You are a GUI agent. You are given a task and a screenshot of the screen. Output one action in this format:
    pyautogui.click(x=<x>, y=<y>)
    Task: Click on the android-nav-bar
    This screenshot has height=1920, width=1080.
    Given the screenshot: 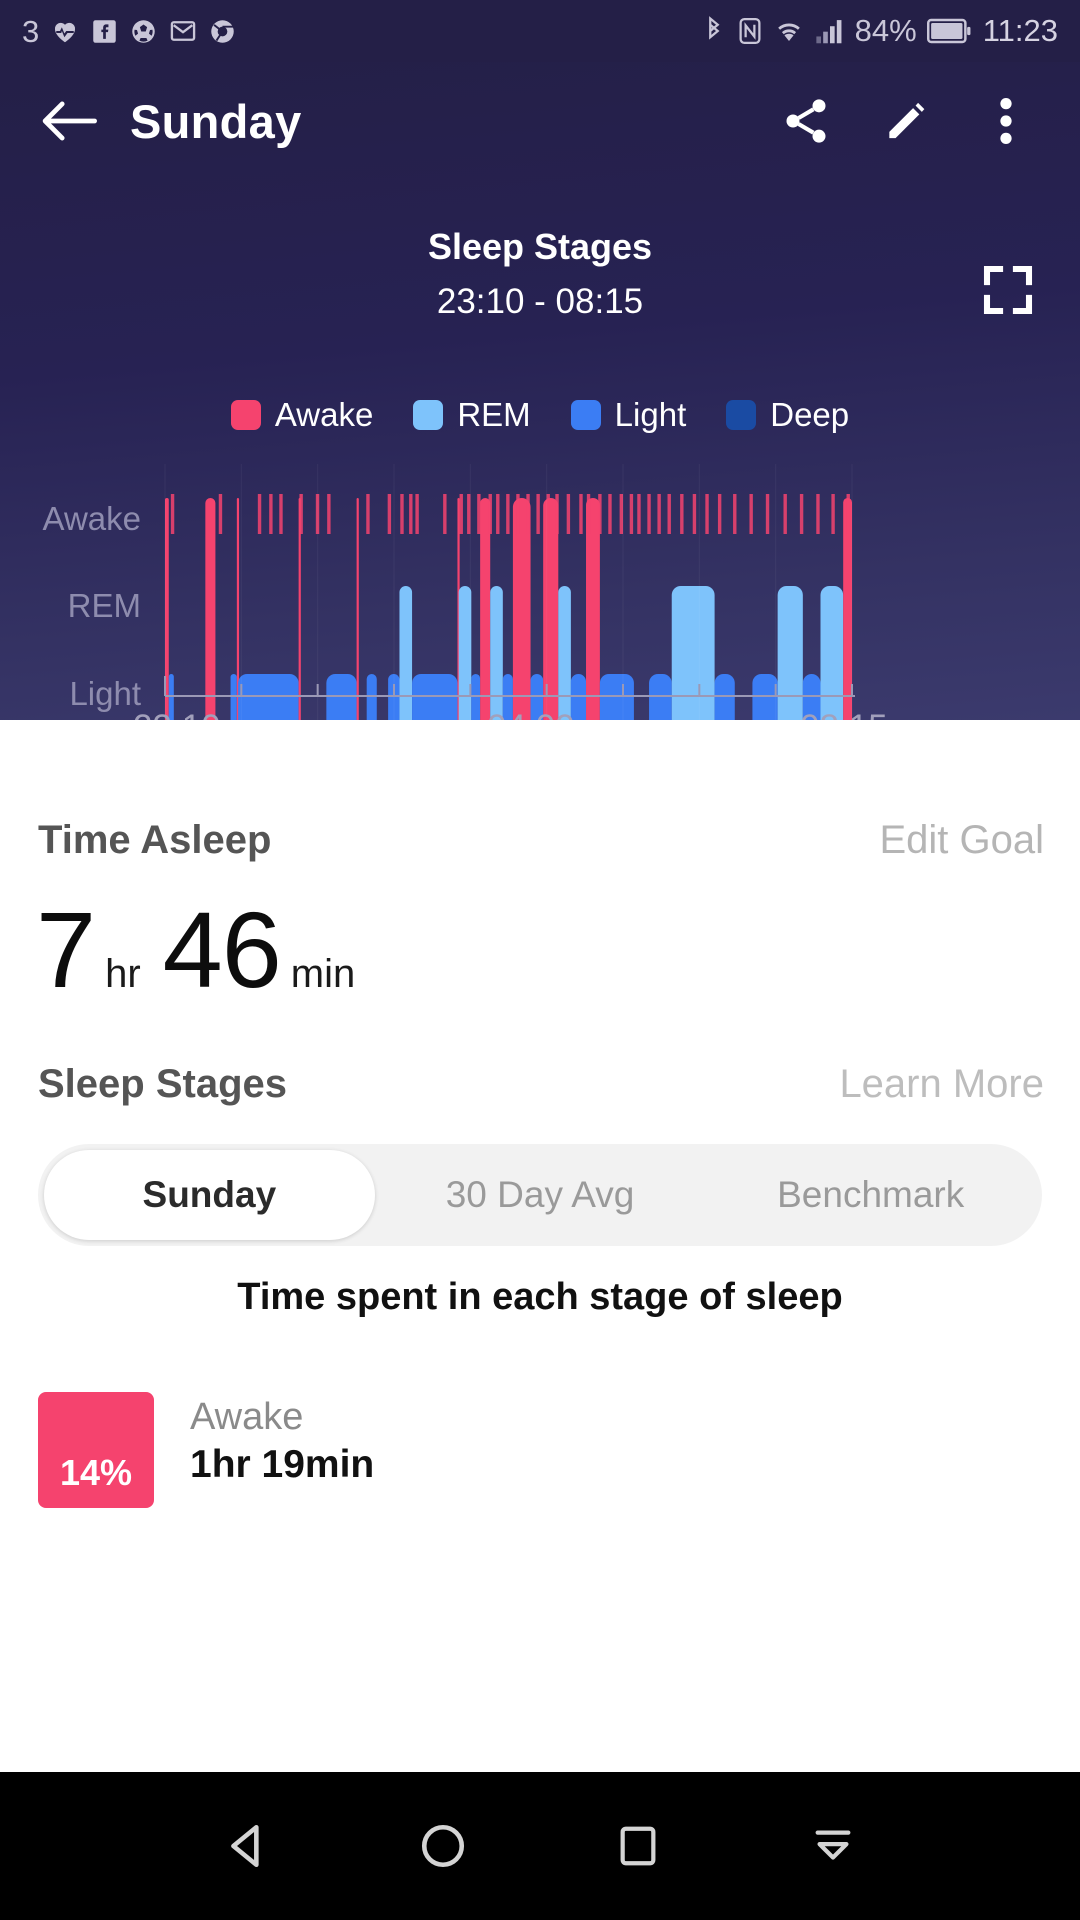 What is the action you would take?
    pyautogui.click(x=540, y=1846)
    